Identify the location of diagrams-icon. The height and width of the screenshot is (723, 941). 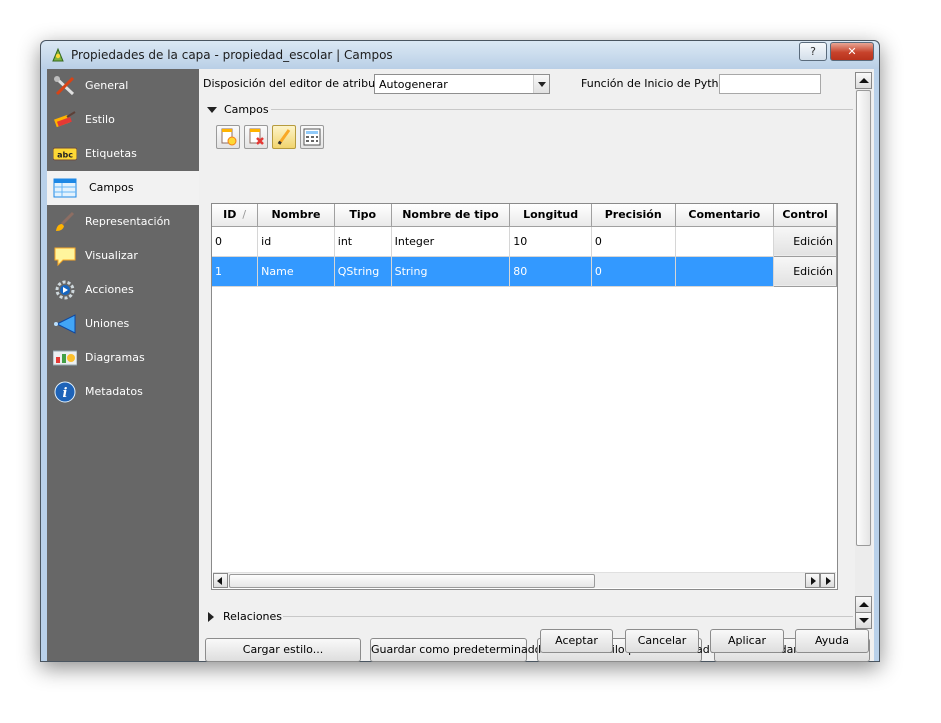
(65, 358).